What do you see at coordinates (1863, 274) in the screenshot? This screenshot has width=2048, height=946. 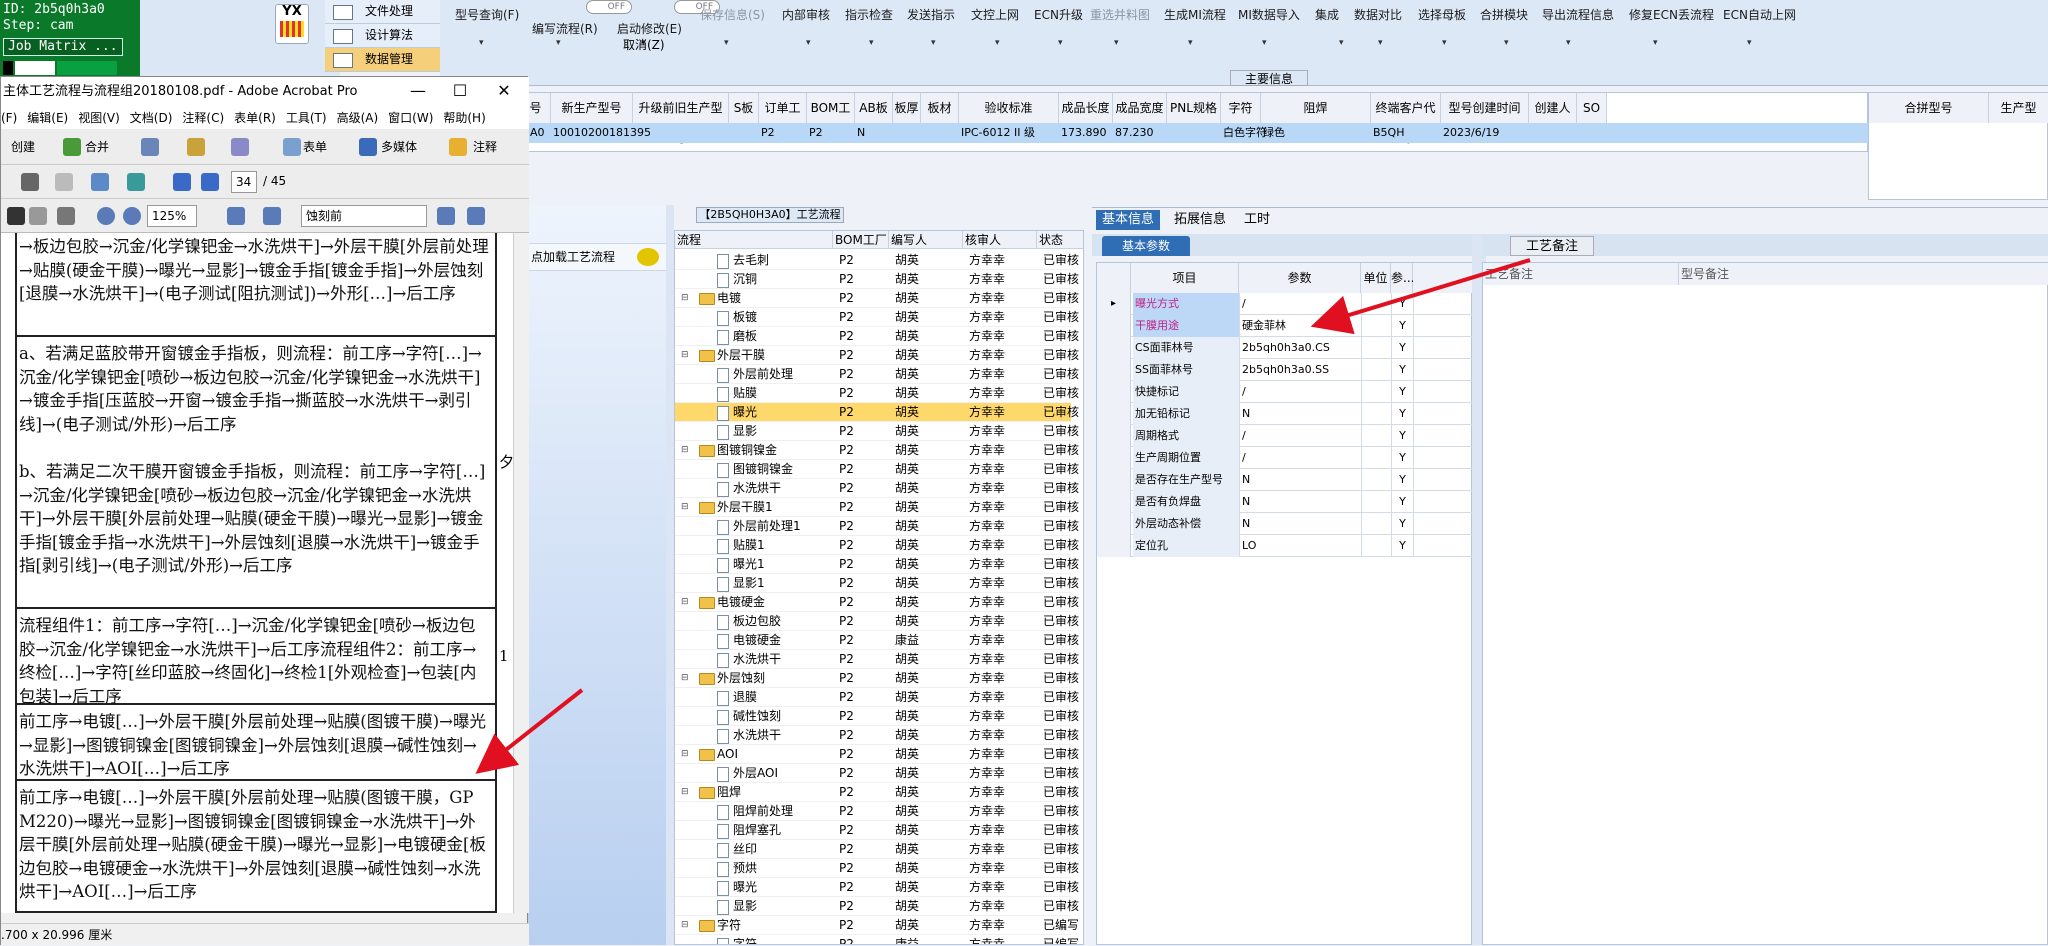 I see `col-model-remark: 型号备注` at bounding box center [1863, 274].